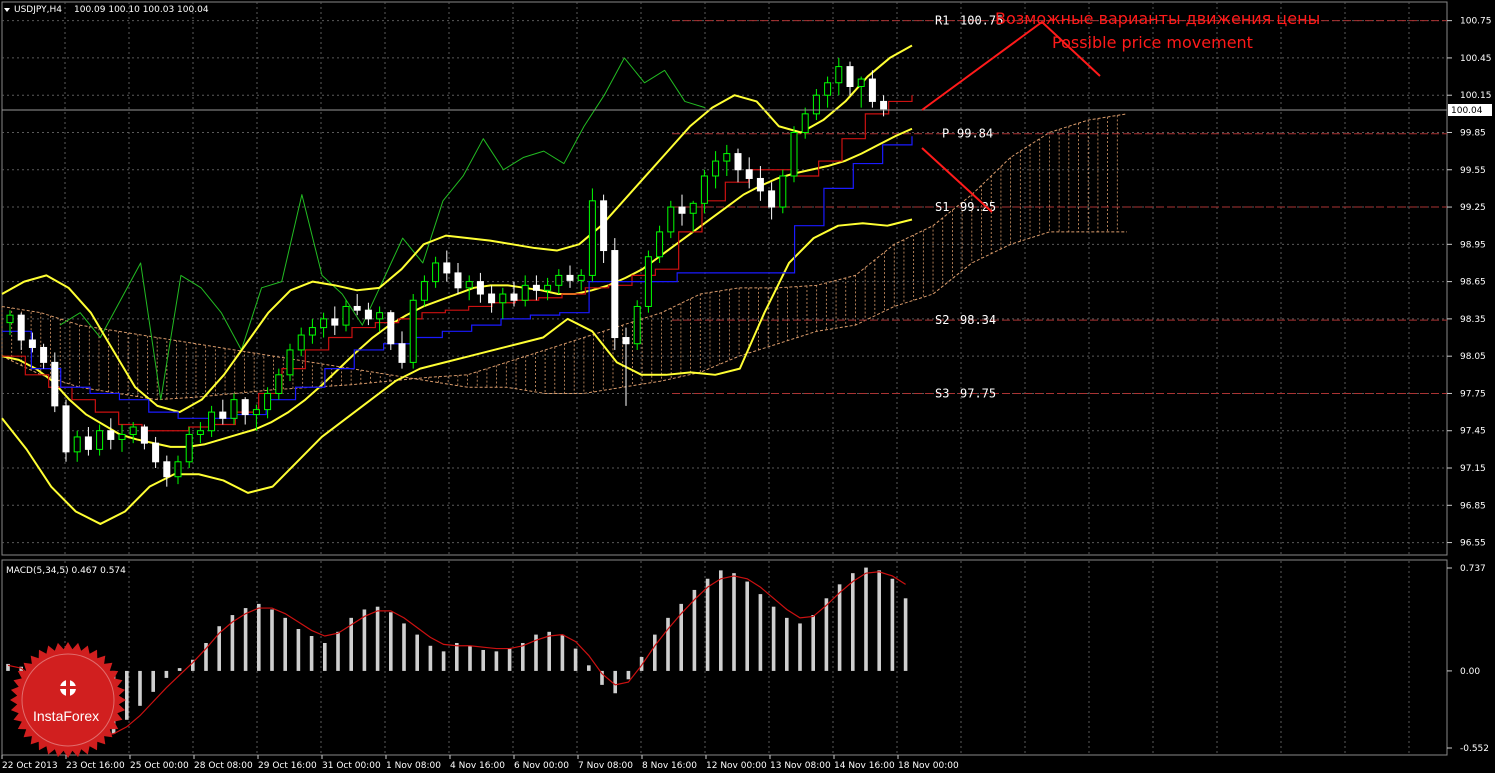 This screenshot has width=1495, height=773. I want to click on macd-tick-label: 0.00, so click(1470, 672).